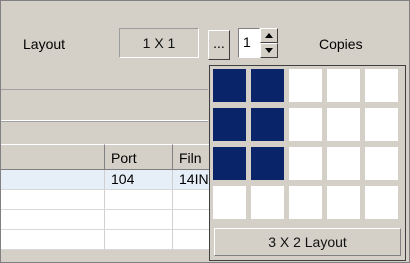  I want to click on table-cell: 104, so click(139, 179).